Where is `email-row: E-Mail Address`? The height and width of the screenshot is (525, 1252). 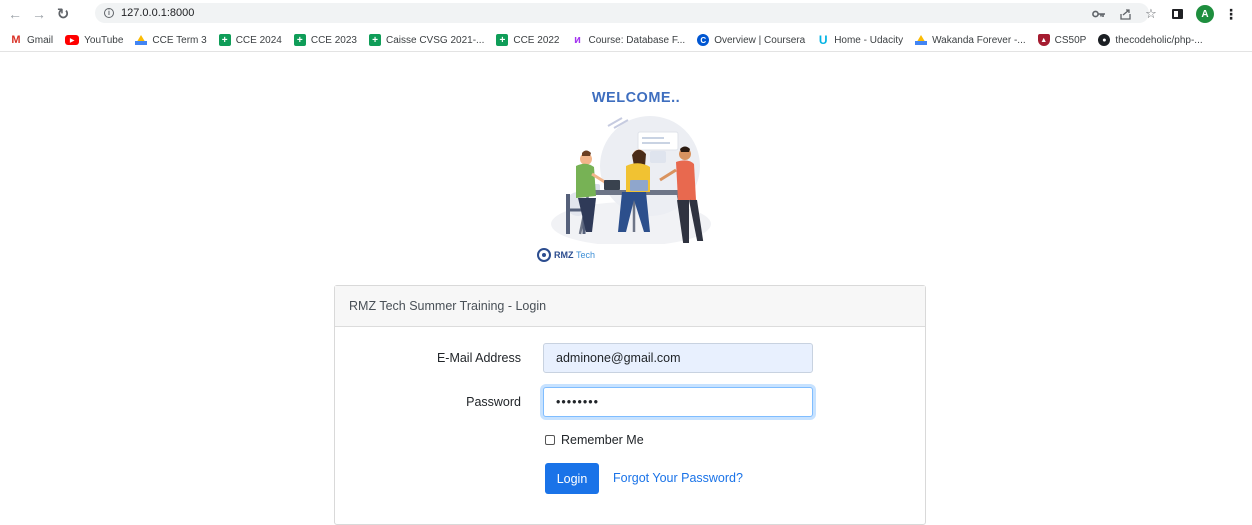
email-row: E-Mail Address is located at coordinates (631, 358).